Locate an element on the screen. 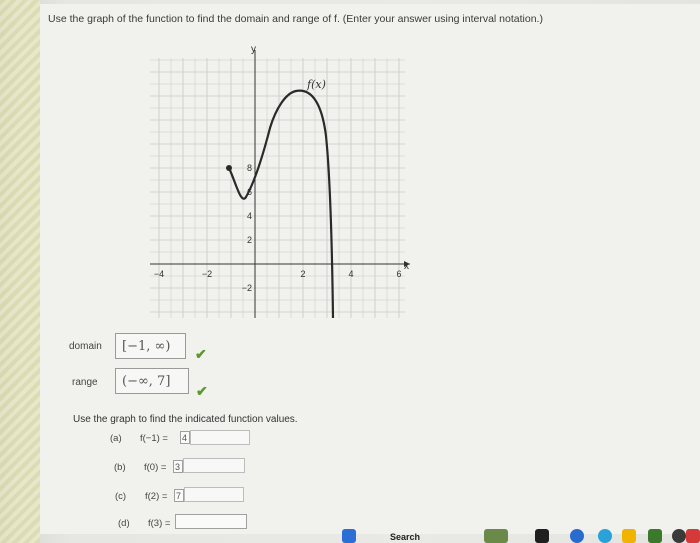 This screenshot has width=700, height=543. range-check-icon: ✔ is located at coordinates (202, 391).